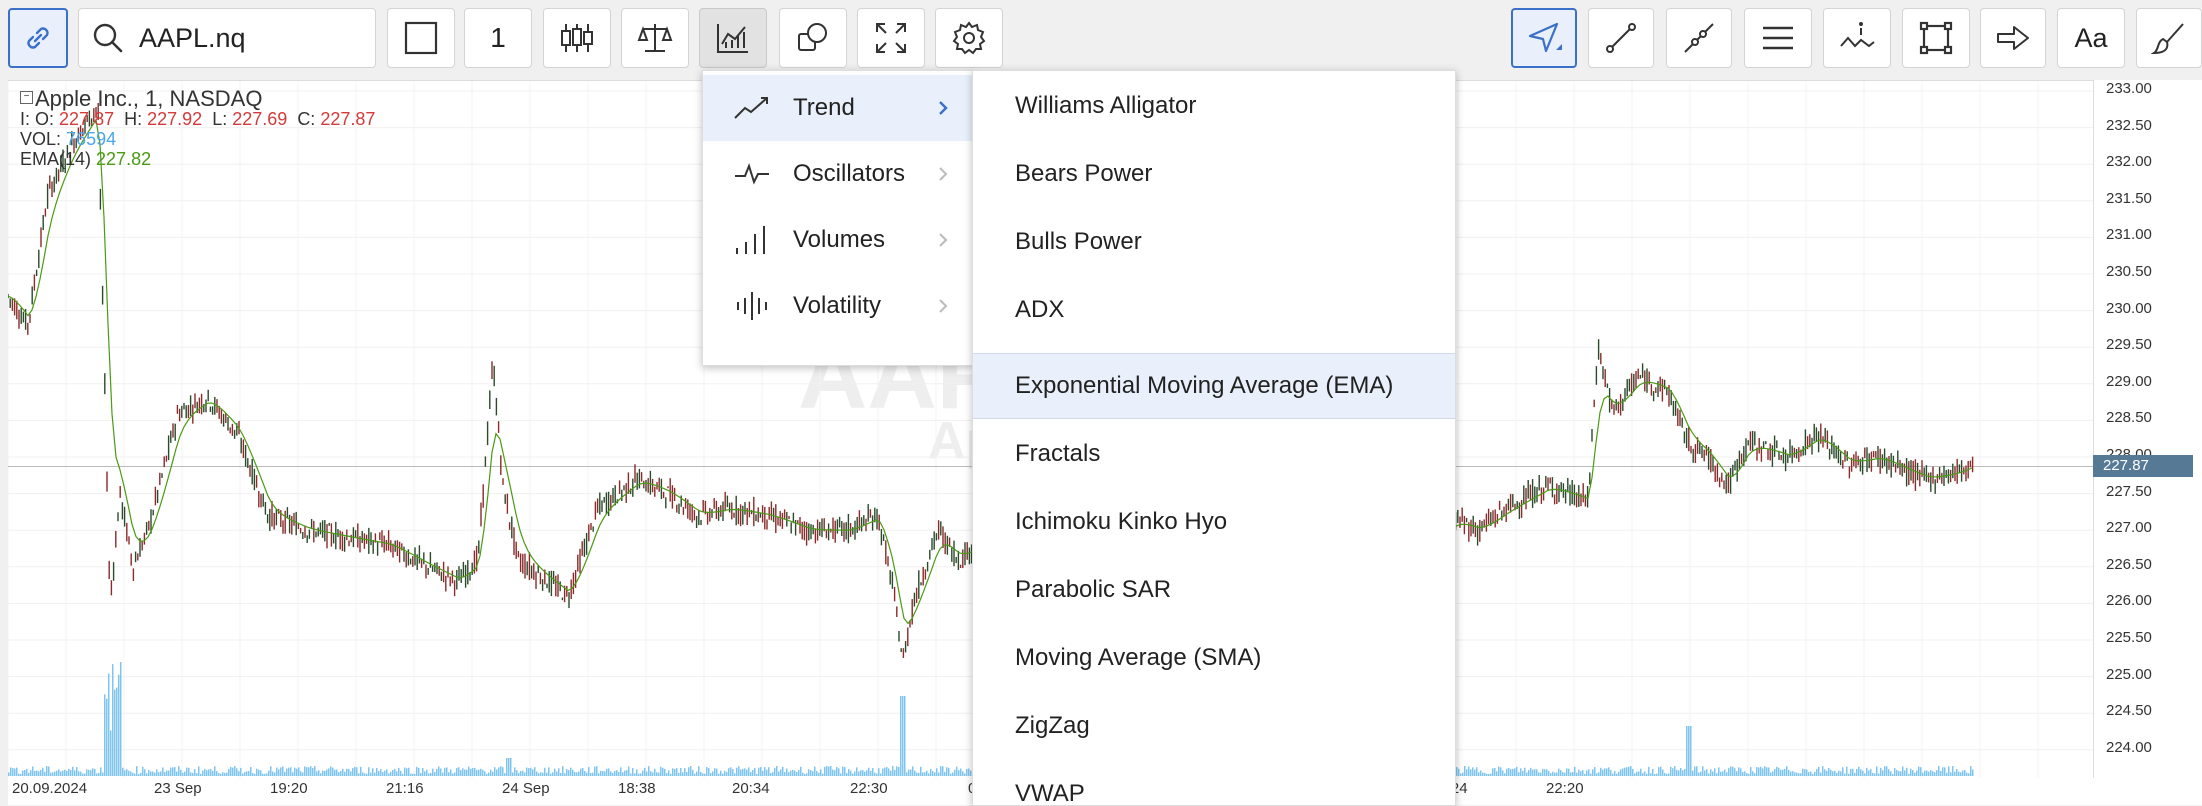 Image resolution: width=2202 pixels, height=806 pixels. What do you see at coordinates (38, 38) in the screenshot?
I see `link-button` at bounding box center [38, 38].